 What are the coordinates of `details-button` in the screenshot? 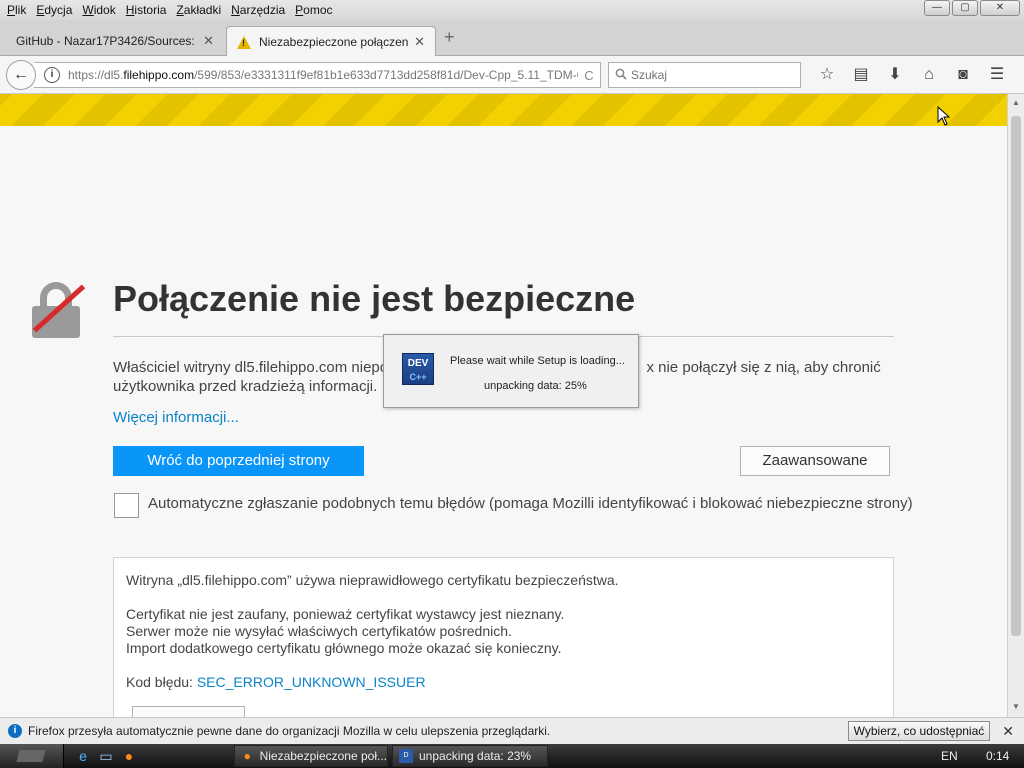 It's located at (188, 711).